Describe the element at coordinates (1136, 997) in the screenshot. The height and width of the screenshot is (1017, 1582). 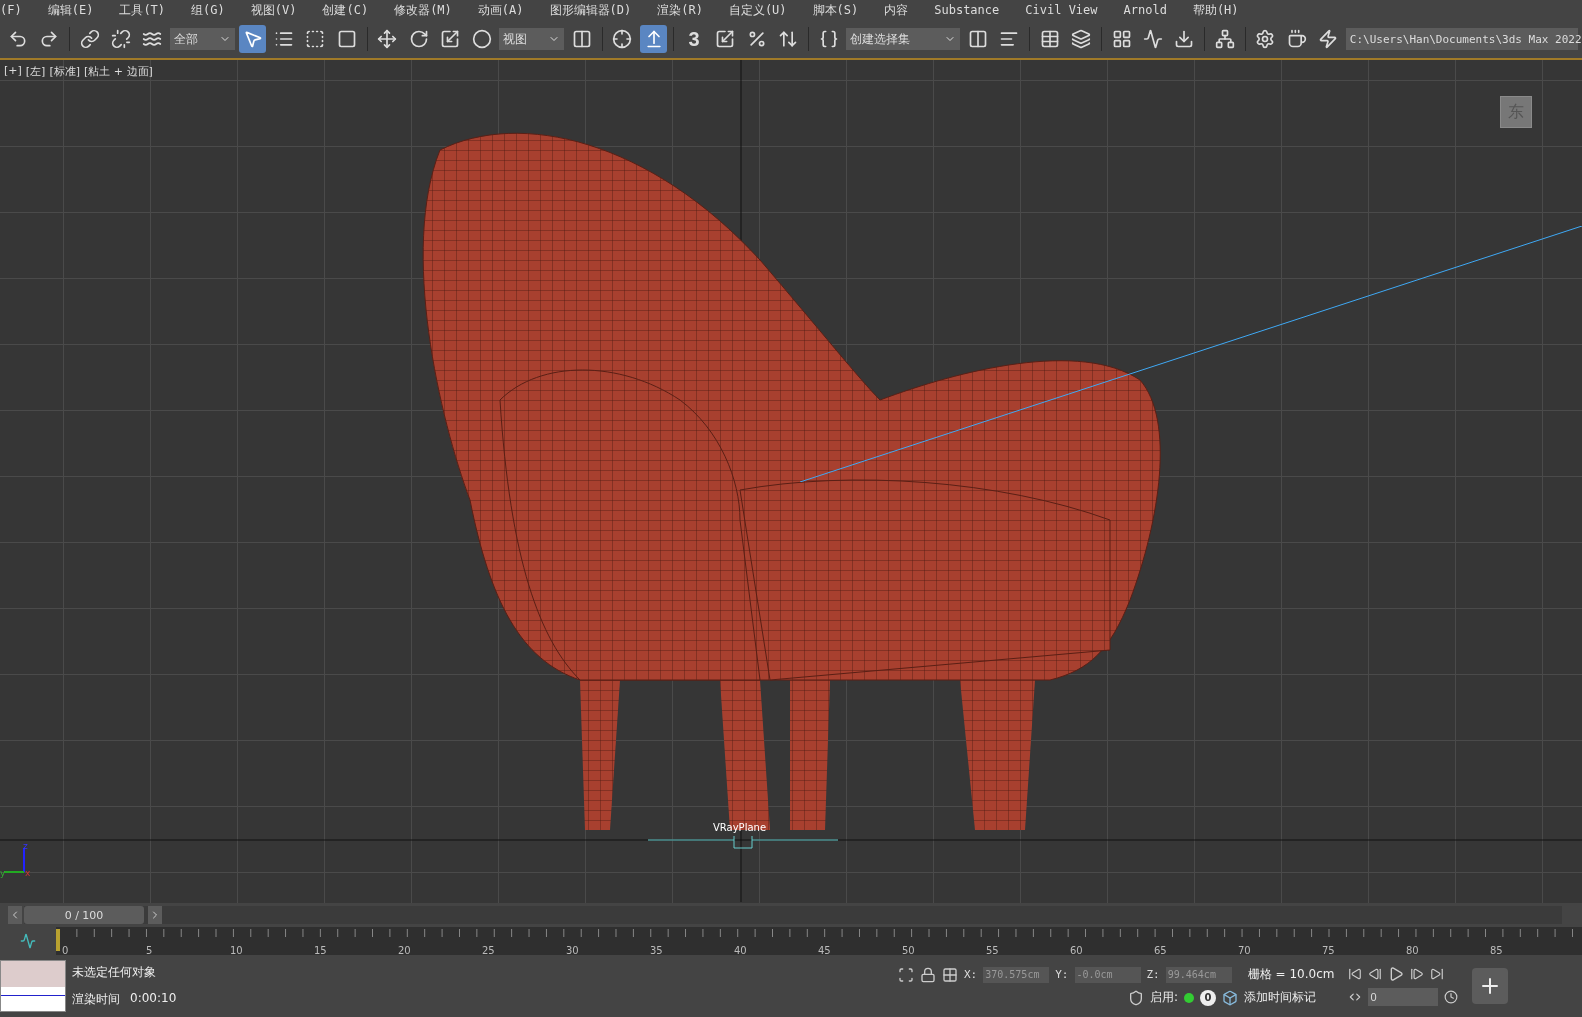
I see `shield-icon` at that location.